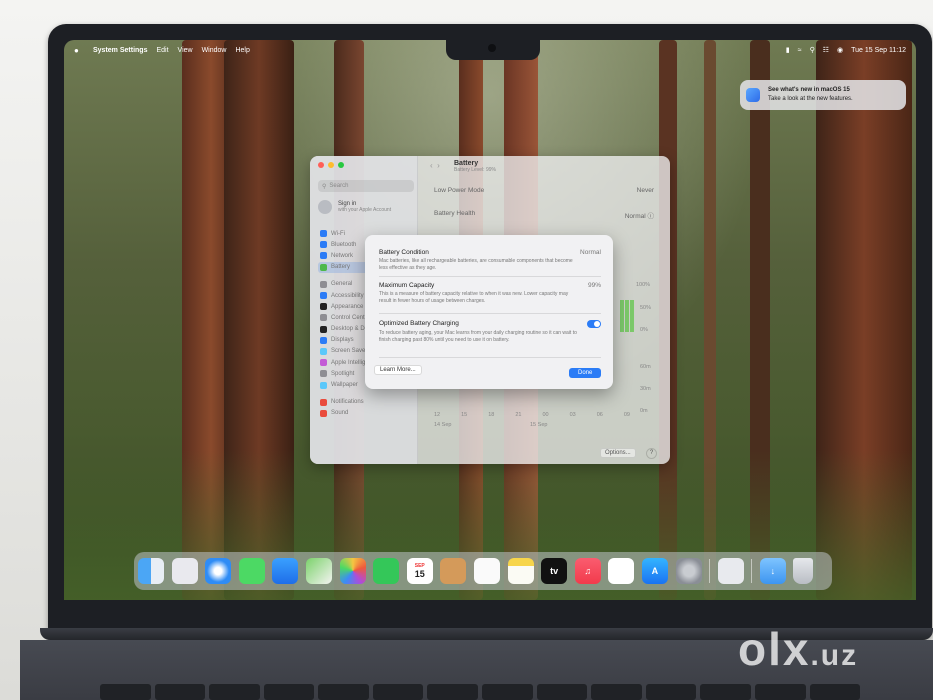 The image size is (933, 700). I want to click on trash-icon, so click(803, 571).